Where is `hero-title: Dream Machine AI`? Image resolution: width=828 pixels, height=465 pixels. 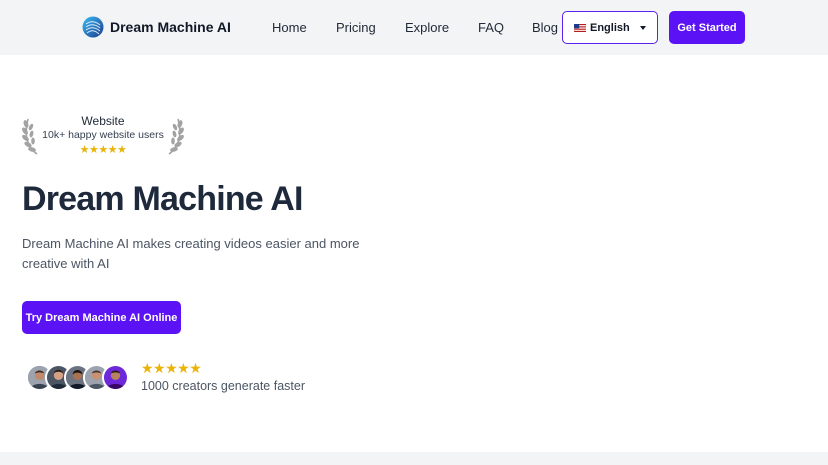
hero-title: Dream Machine AI is located at coordinates (163, 199).